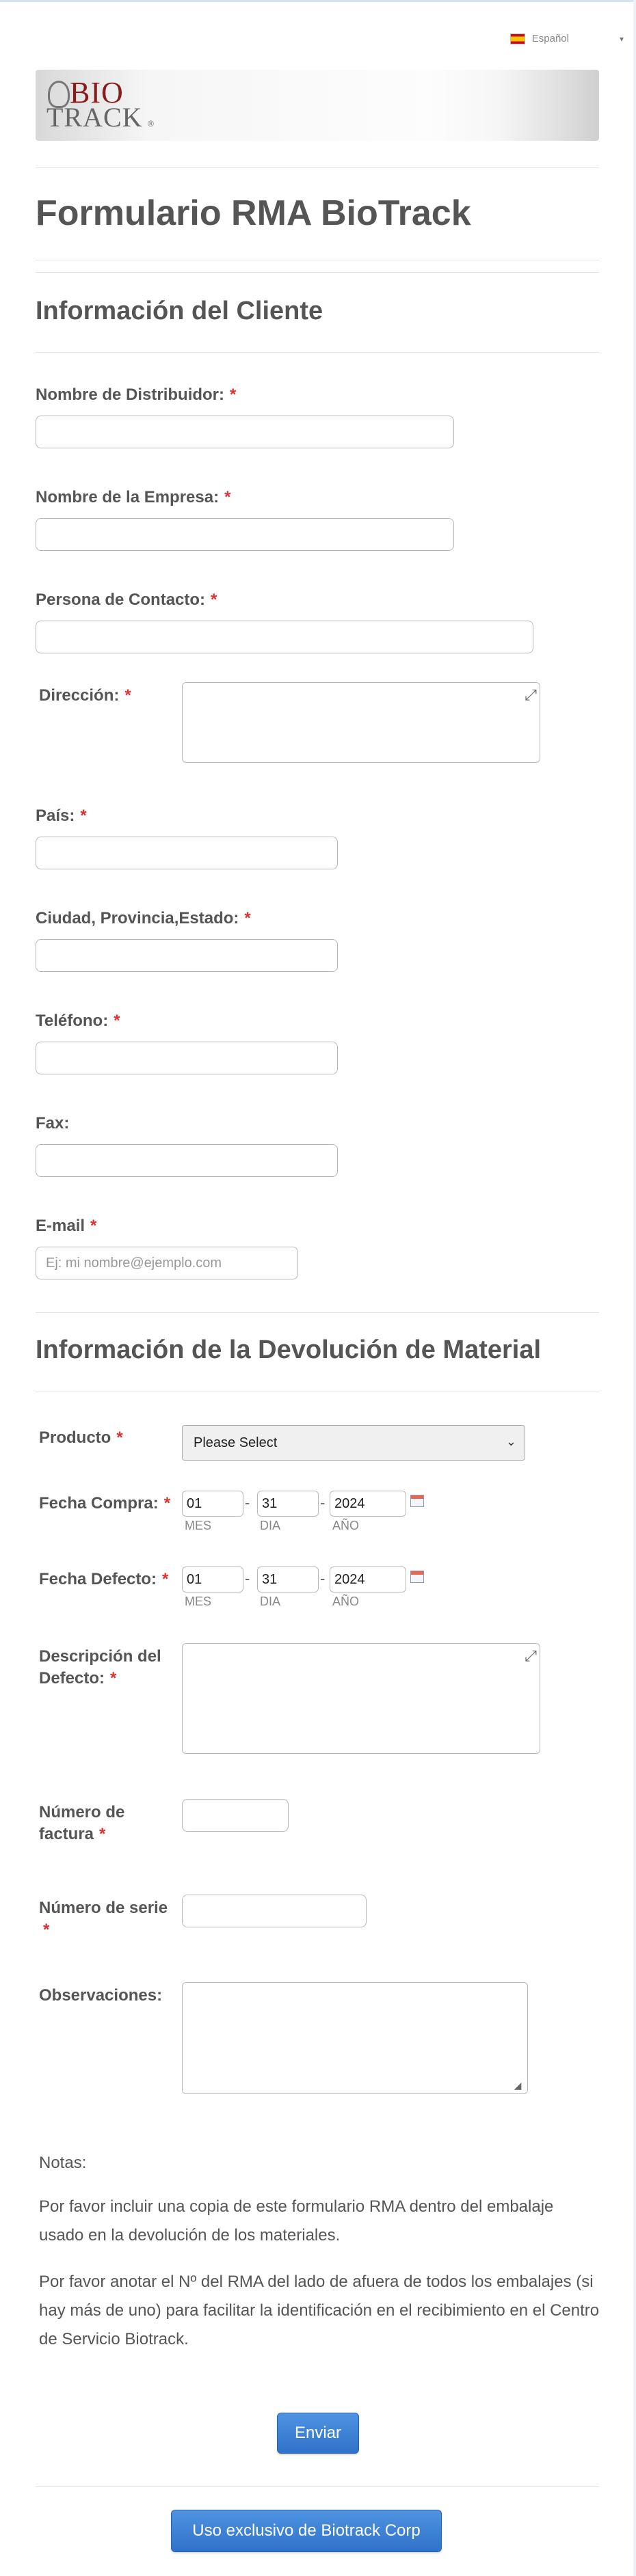 The width and height of the screenshot is (636, 2576). Describe the element at coordinates (101, 1996) in the screenshot. I see `observaciones-label: Observaciones:` at that location.